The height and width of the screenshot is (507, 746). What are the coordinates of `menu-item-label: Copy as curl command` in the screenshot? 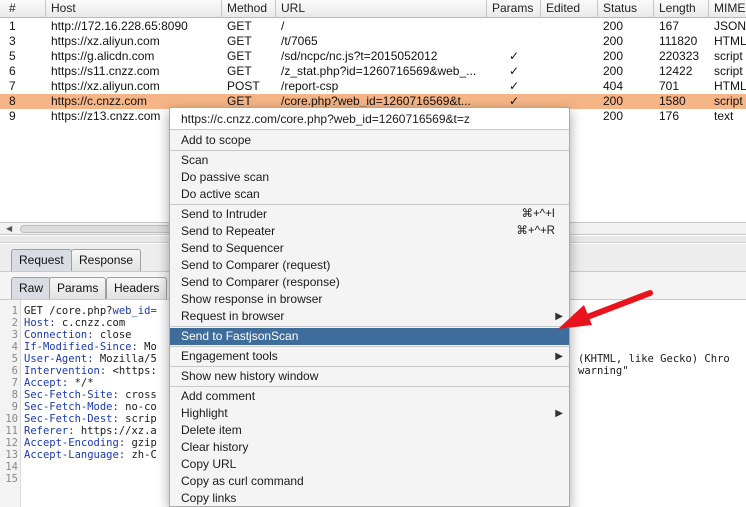 It's located at (242, 481).